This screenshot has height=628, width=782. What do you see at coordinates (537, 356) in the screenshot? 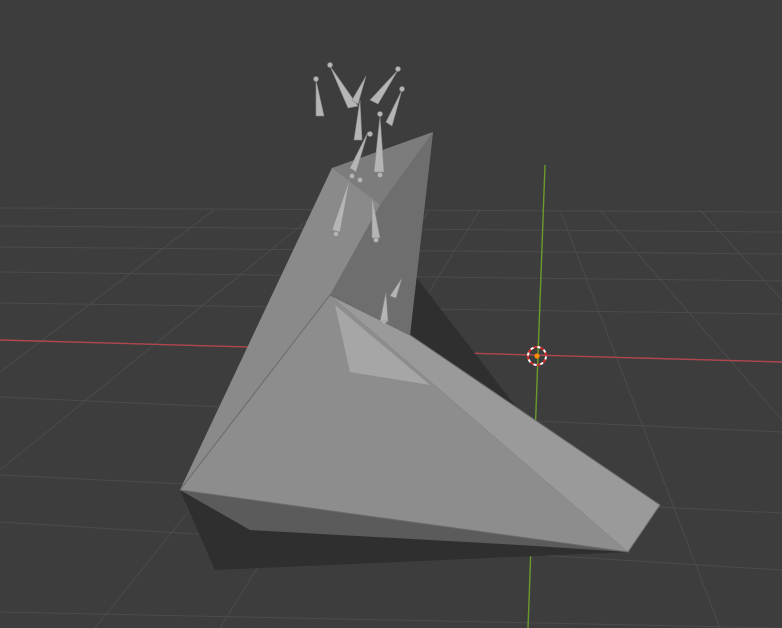
I see `origin-dot` at bounding box center [537, 356].